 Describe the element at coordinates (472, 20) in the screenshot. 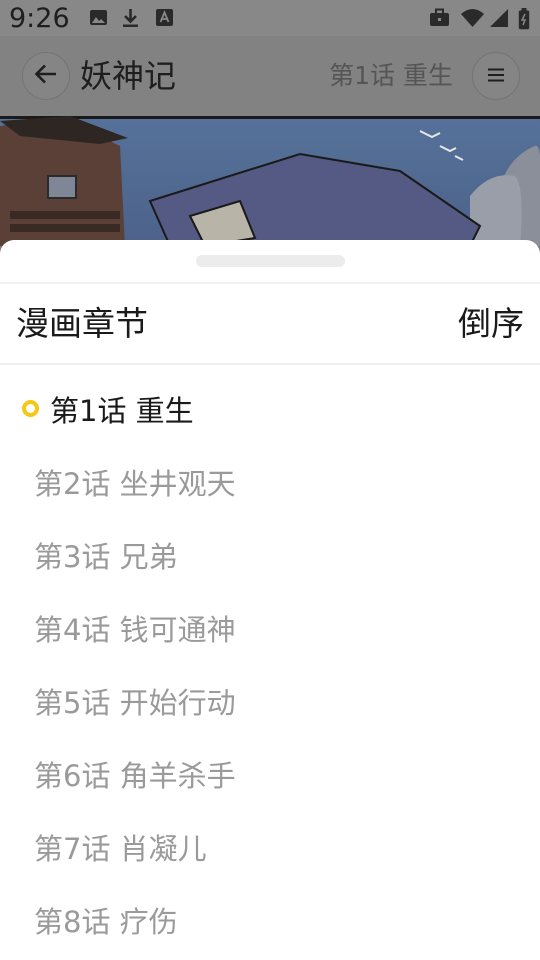

I see `wifi-icon` at that location.